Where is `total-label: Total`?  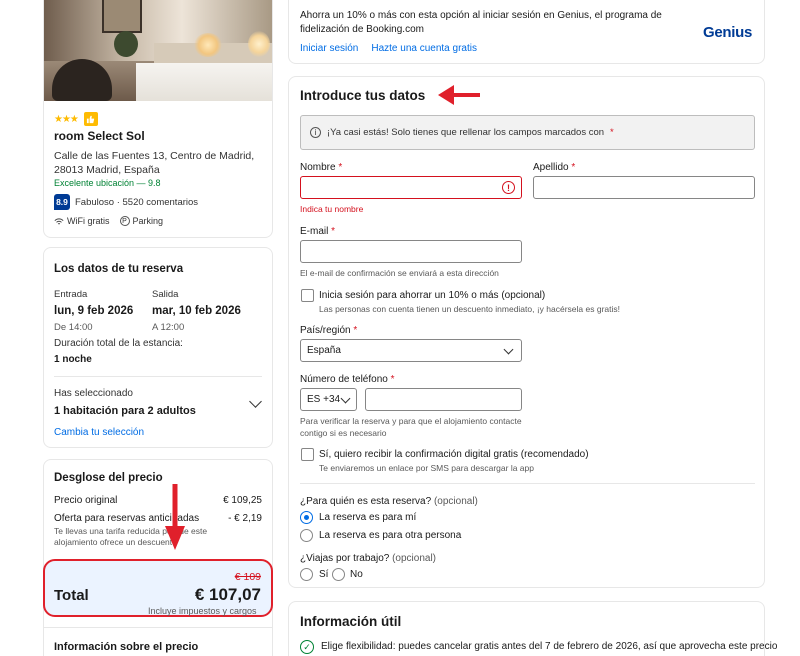 total-label: Total is located at coordinates (71, 595).